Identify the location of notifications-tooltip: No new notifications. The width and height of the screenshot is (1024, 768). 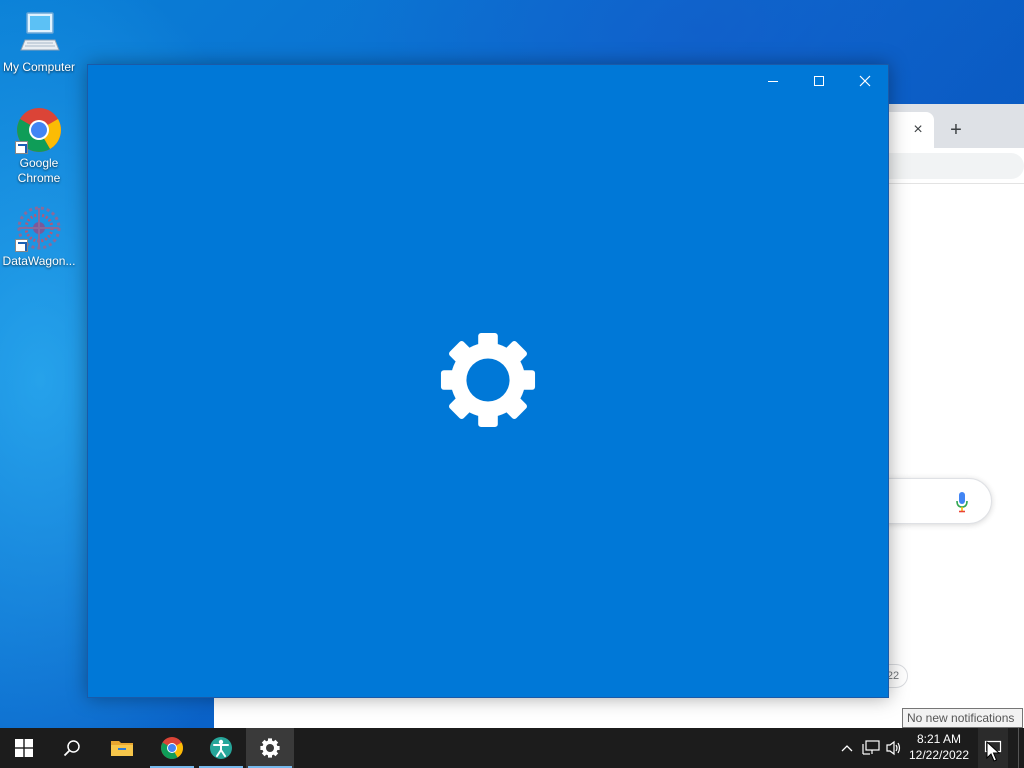
(962, 718).